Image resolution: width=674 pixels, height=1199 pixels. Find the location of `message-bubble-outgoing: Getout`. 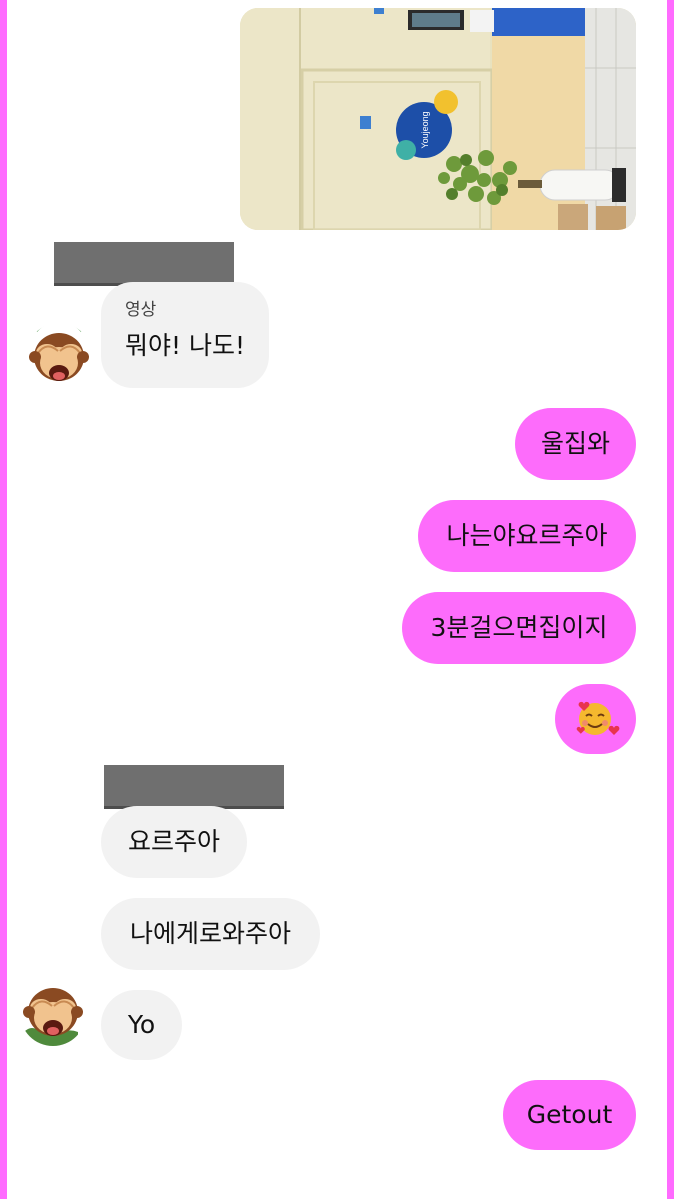

message-bubble-outgoing: Getout is located at coordinates (569, 1115).